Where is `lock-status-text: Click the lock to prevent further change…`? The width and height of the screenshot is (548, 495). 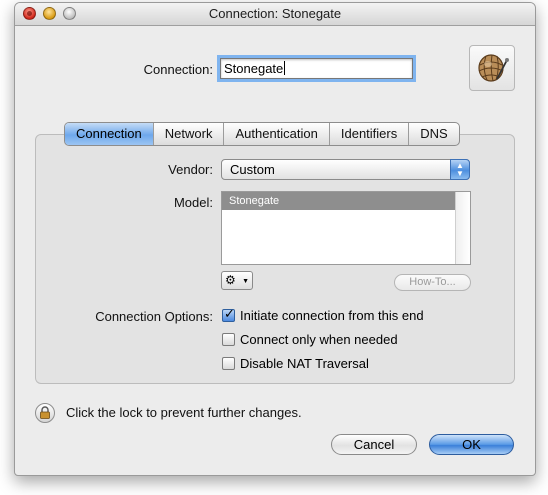 lock-status-text: Click the lock to prevent further change… is located at coordinates (184, 412).